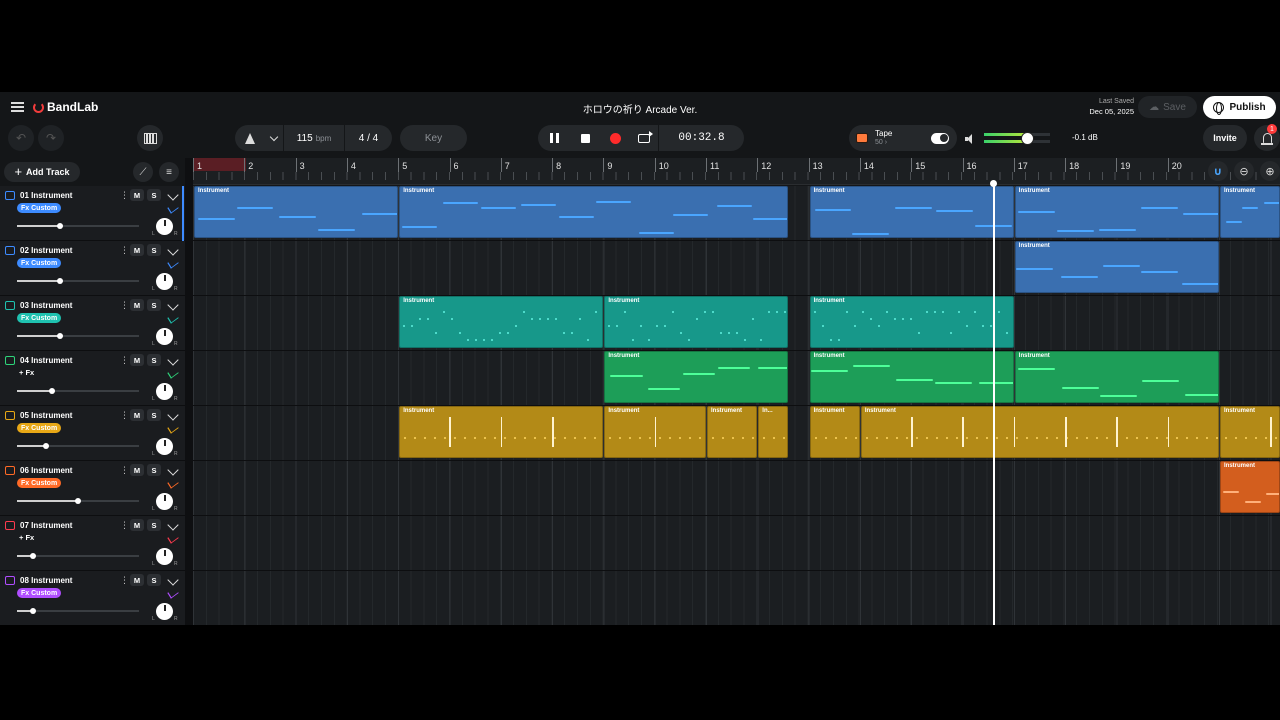  Describe the element at coordinates (1020, 165) in the screenshot. I see `ruler-bar-17: 17` at that location.